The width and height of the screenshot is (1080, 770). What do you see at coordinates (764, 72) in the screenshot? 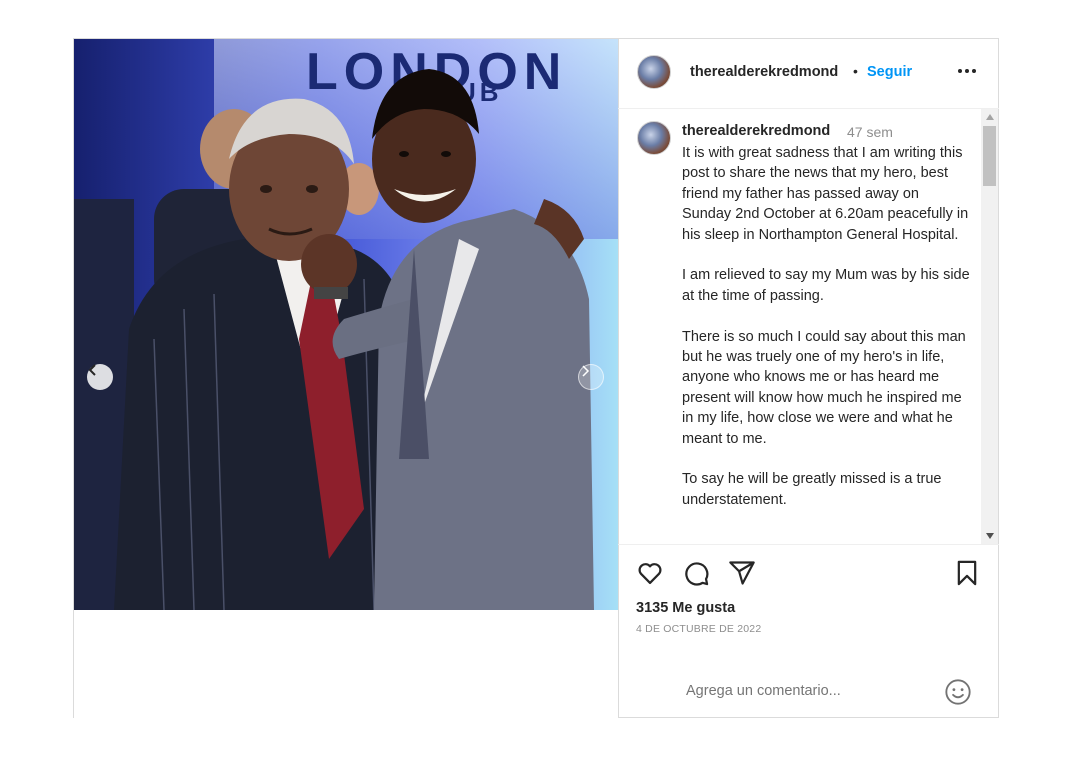
I see `author-username: therealderekredmond` at bounding box center [764, 72].